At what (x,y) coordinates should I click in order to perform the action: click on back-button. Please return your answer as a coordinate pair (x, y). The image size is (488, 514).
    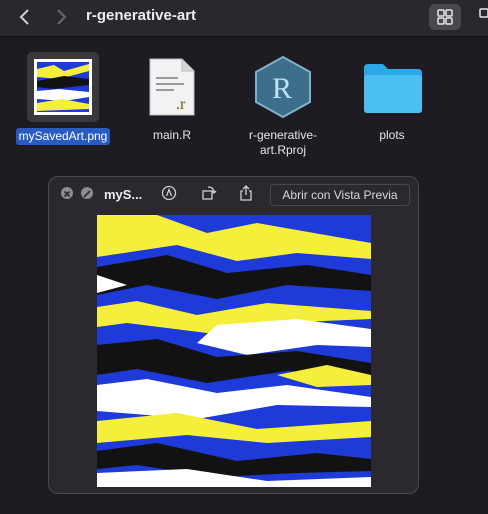
    Looking at the image, I should click on (25, 17).